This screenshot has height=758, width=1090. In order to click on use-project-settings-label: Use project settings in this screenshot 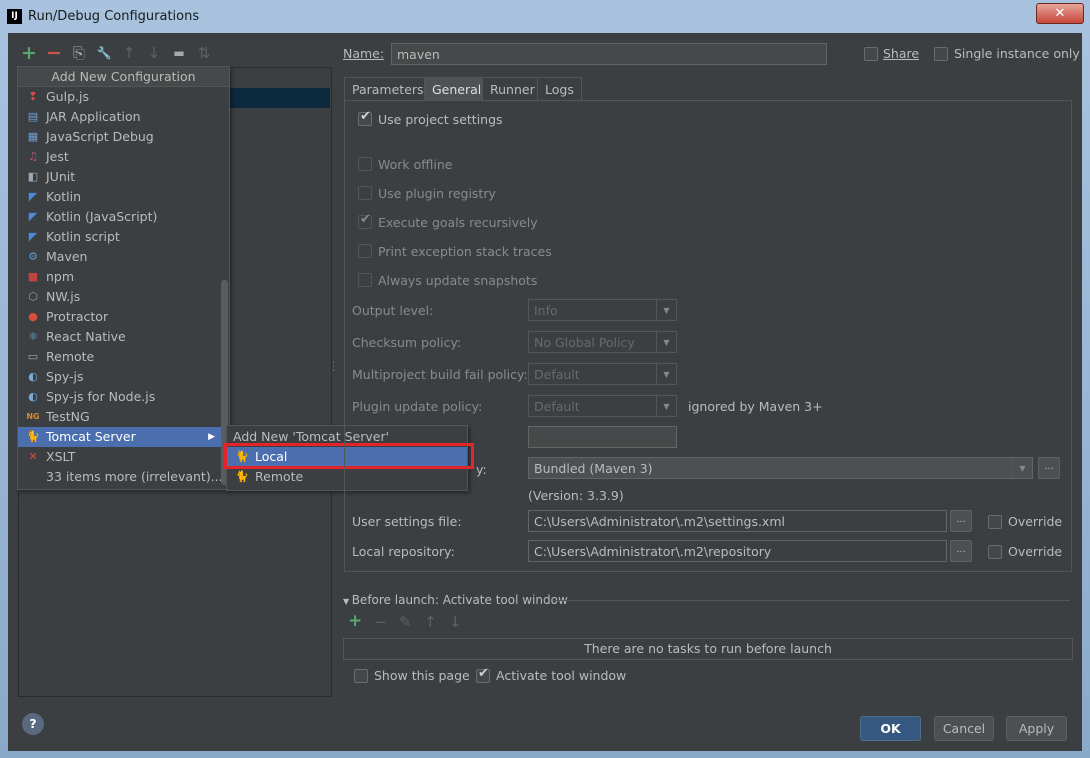, I will do `click(440, 119)`.